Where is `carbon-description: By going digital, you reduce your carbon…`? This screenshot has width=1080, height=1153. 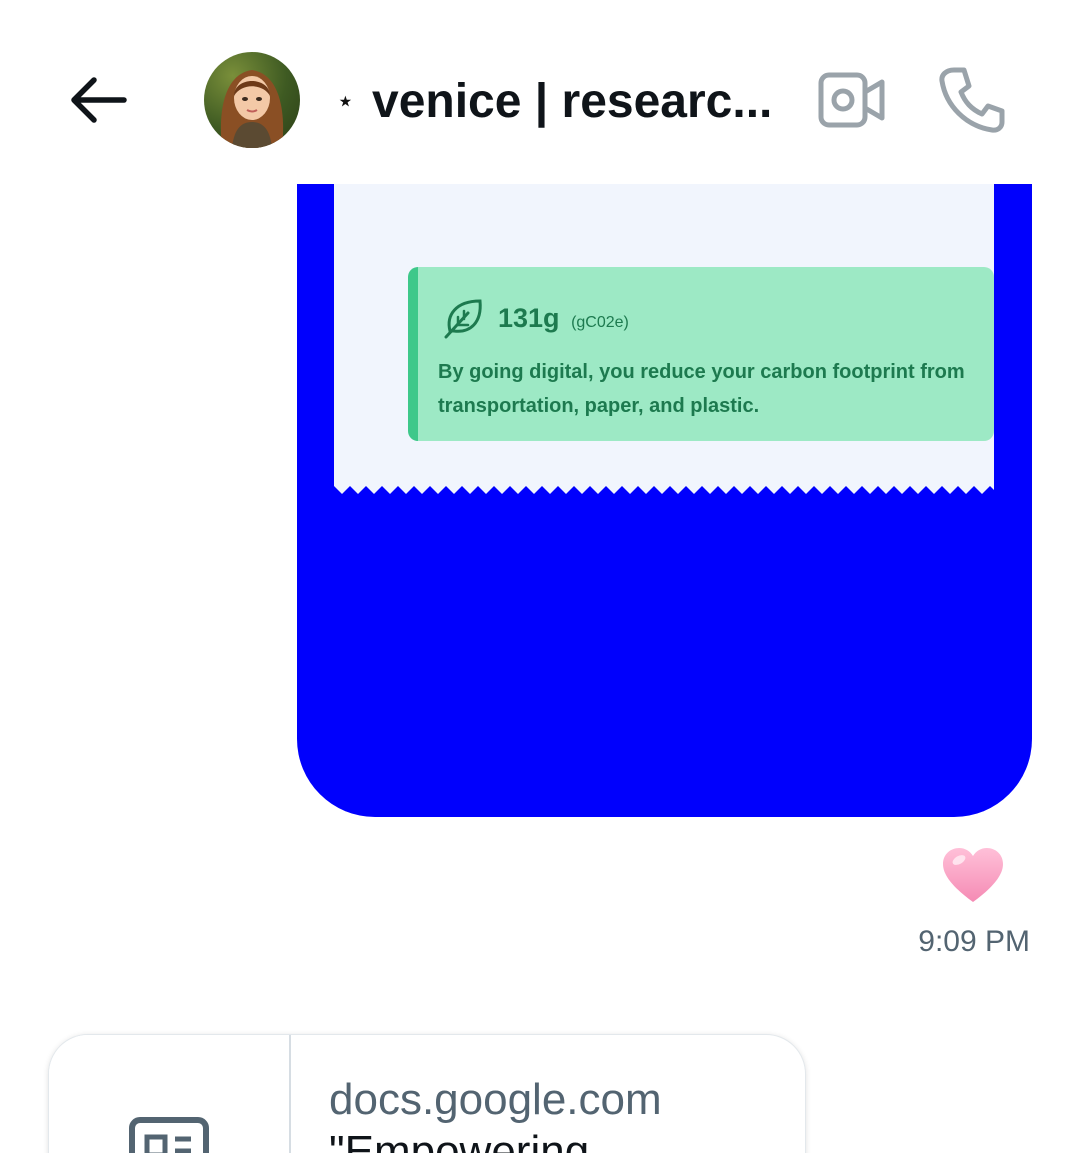 carbon-description: By going digital, you reduce your carbon… is located at coordinates (701, 389).